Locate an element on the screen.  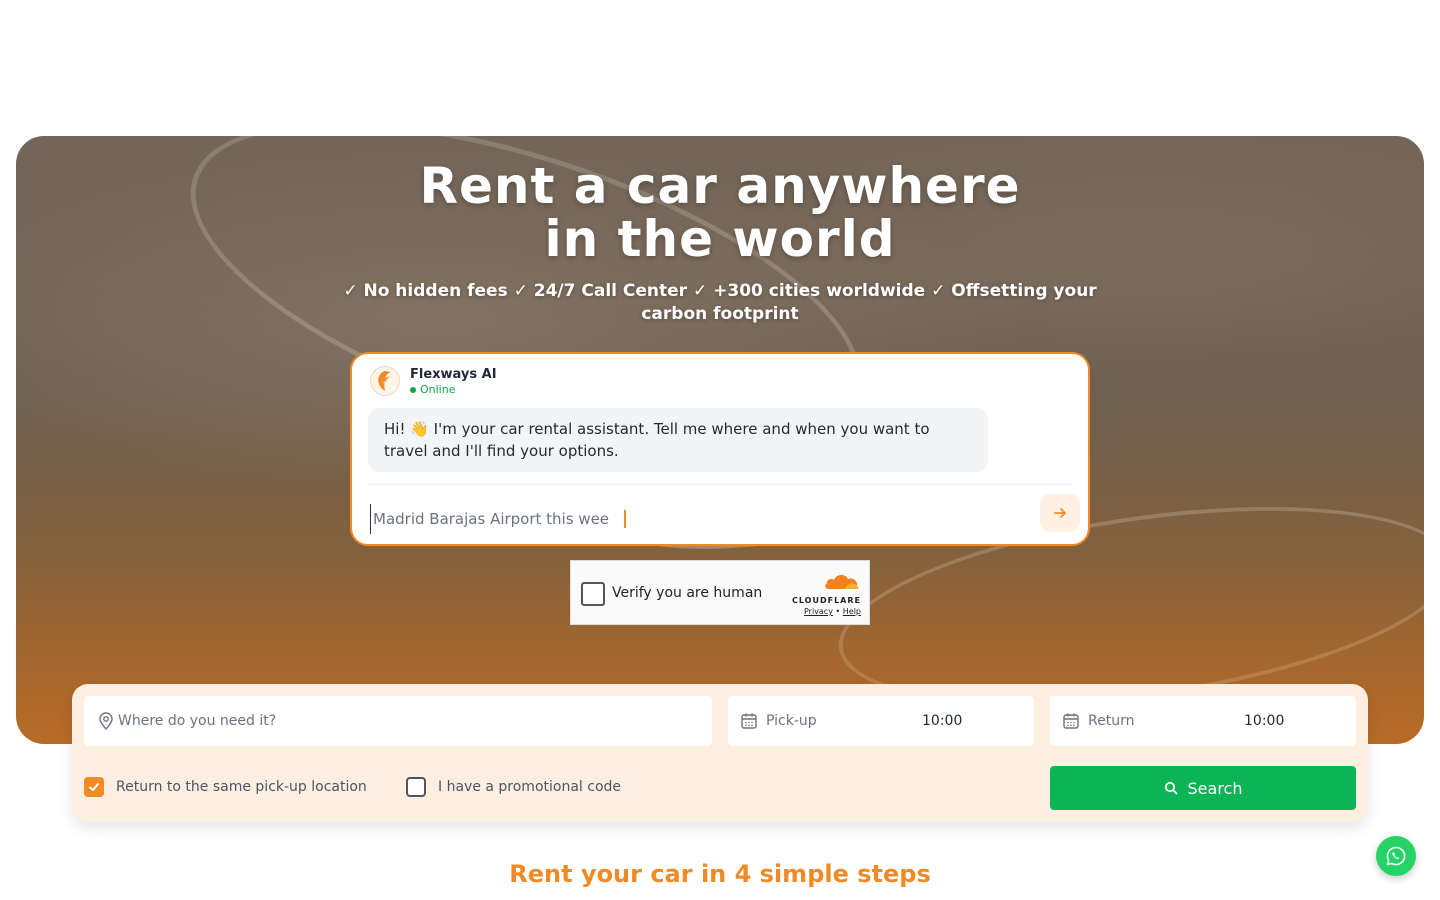
same-location-label: Return to the same pick-up location is located at coordinates (241, 787).